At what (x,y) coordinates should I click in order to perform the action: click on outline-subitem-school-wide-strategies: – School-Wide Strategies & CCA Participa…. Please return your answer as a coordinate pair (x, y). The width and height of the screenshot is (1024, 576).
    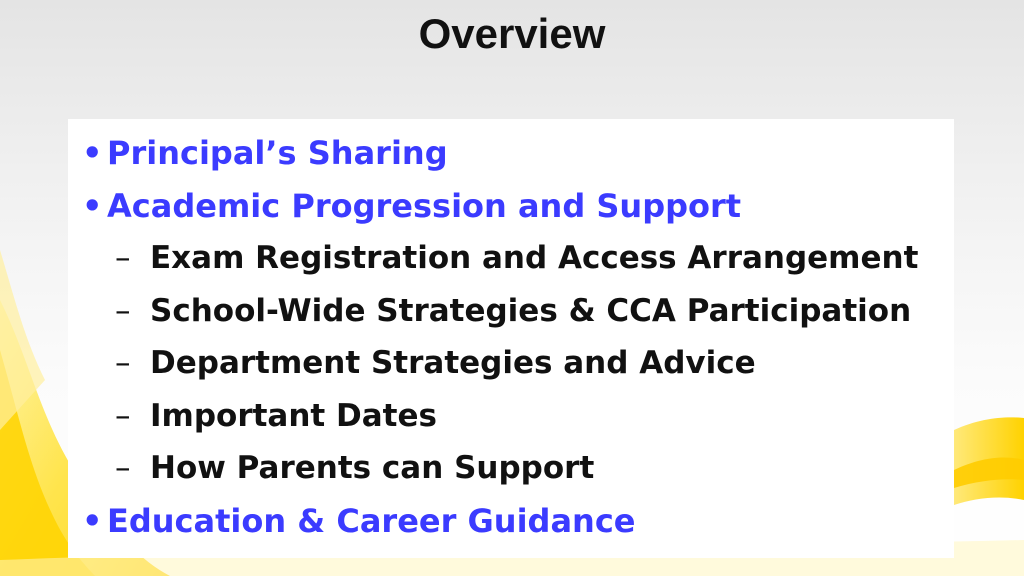
    Looking at the image, I should click on (511, 311).